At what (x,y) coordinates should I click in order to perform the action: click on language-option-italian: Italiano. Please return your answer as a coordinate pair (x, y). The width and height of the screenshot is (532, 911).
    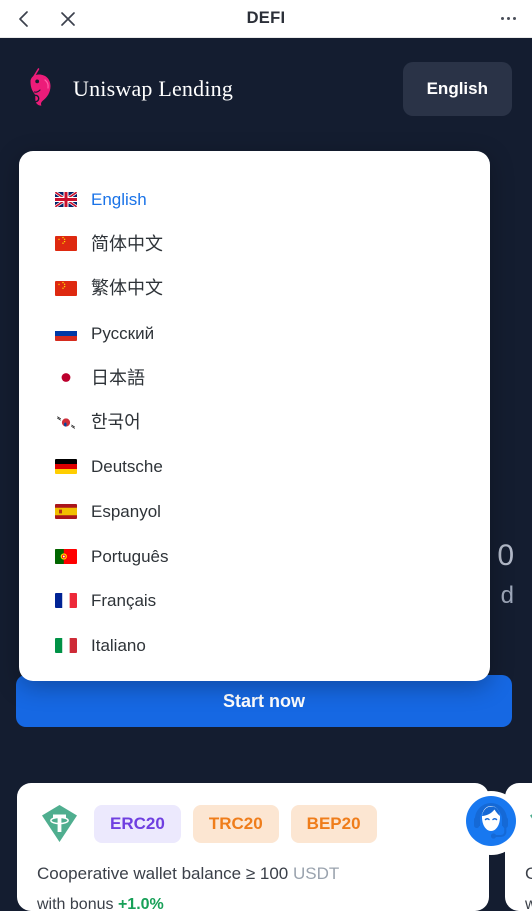
    Looking at the image, I should click on (254, 645).